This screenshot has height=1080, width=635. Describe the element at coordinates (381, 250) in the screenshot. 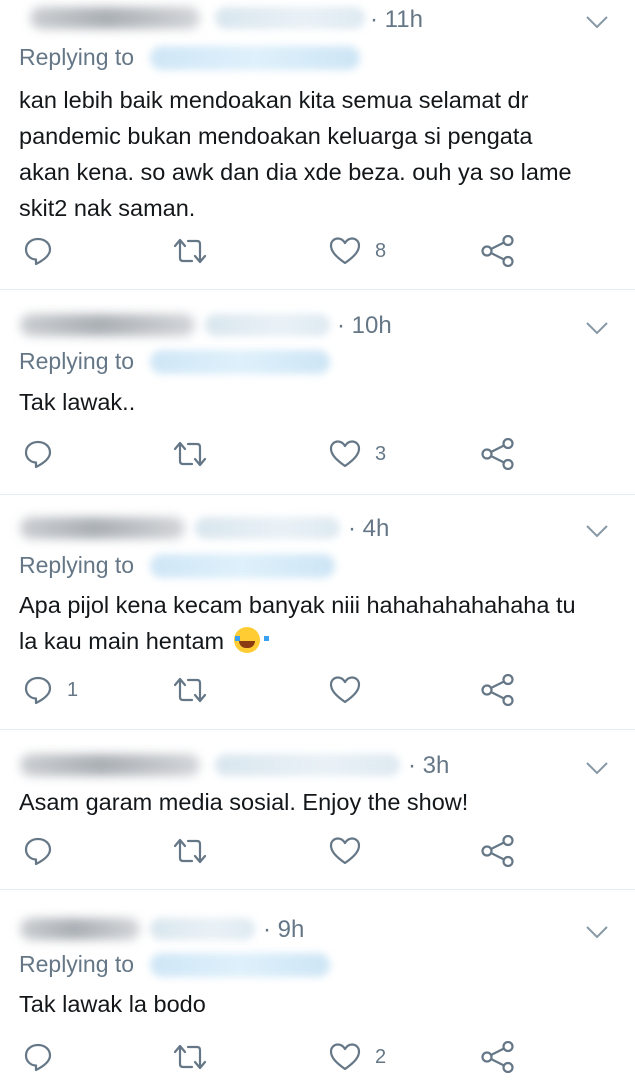

I see `like-count: 8` at that location.